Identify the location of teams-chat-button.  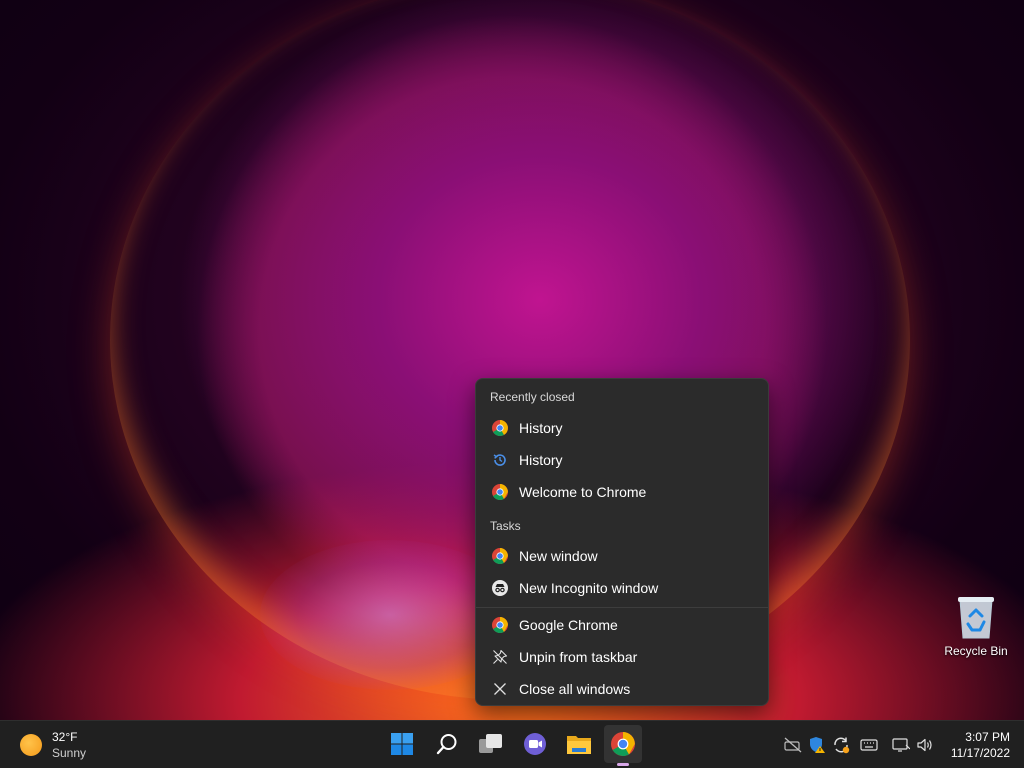
(535, 744).